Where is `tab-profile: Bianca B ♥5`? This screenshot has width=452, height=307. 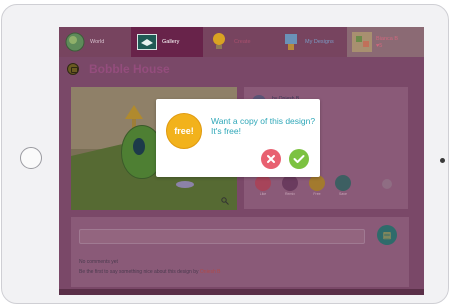 tab-profile: Bianca B ♥5 is located at coordinates (385, 42).